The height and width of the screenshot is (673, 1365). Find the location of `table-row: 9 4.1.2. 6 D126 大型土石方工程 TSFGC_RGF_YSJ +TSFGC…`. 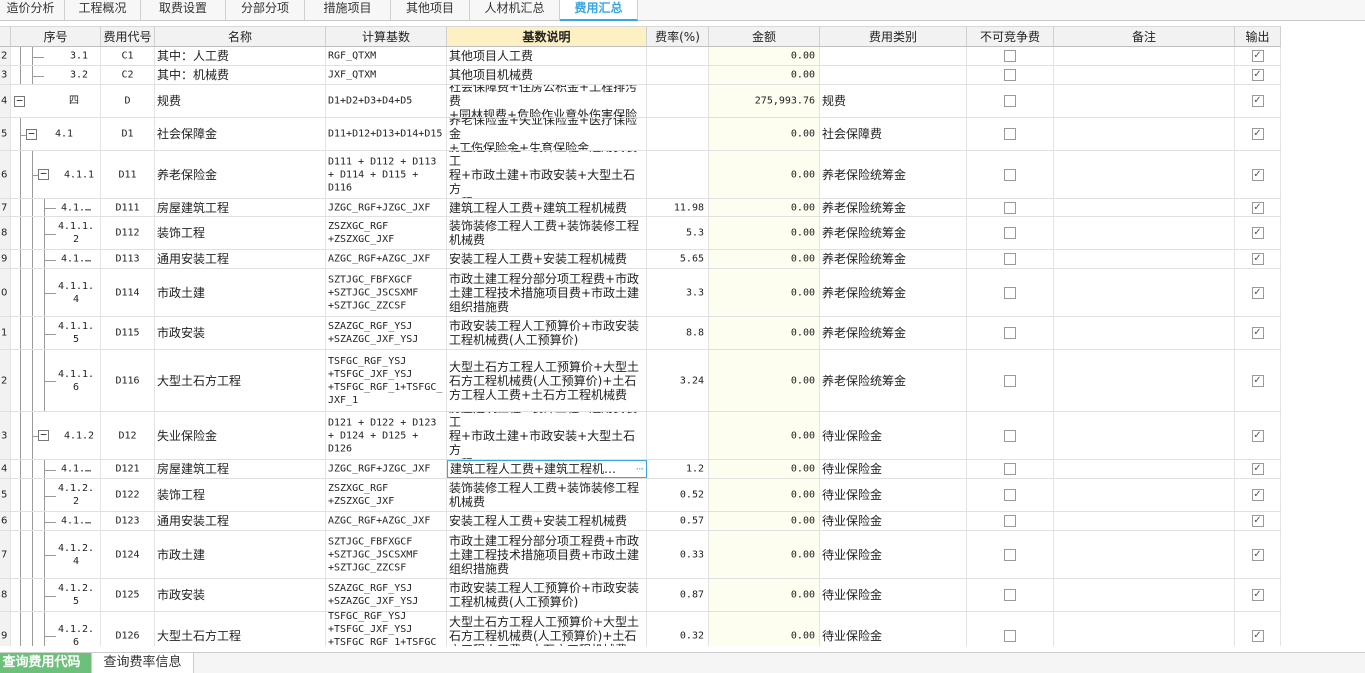

table-row: 9 4.1.2. 6 D126 大型土石方工程 TSFGC_RGF_YSJ +TSFGC… is located at coordinates (640, 629).